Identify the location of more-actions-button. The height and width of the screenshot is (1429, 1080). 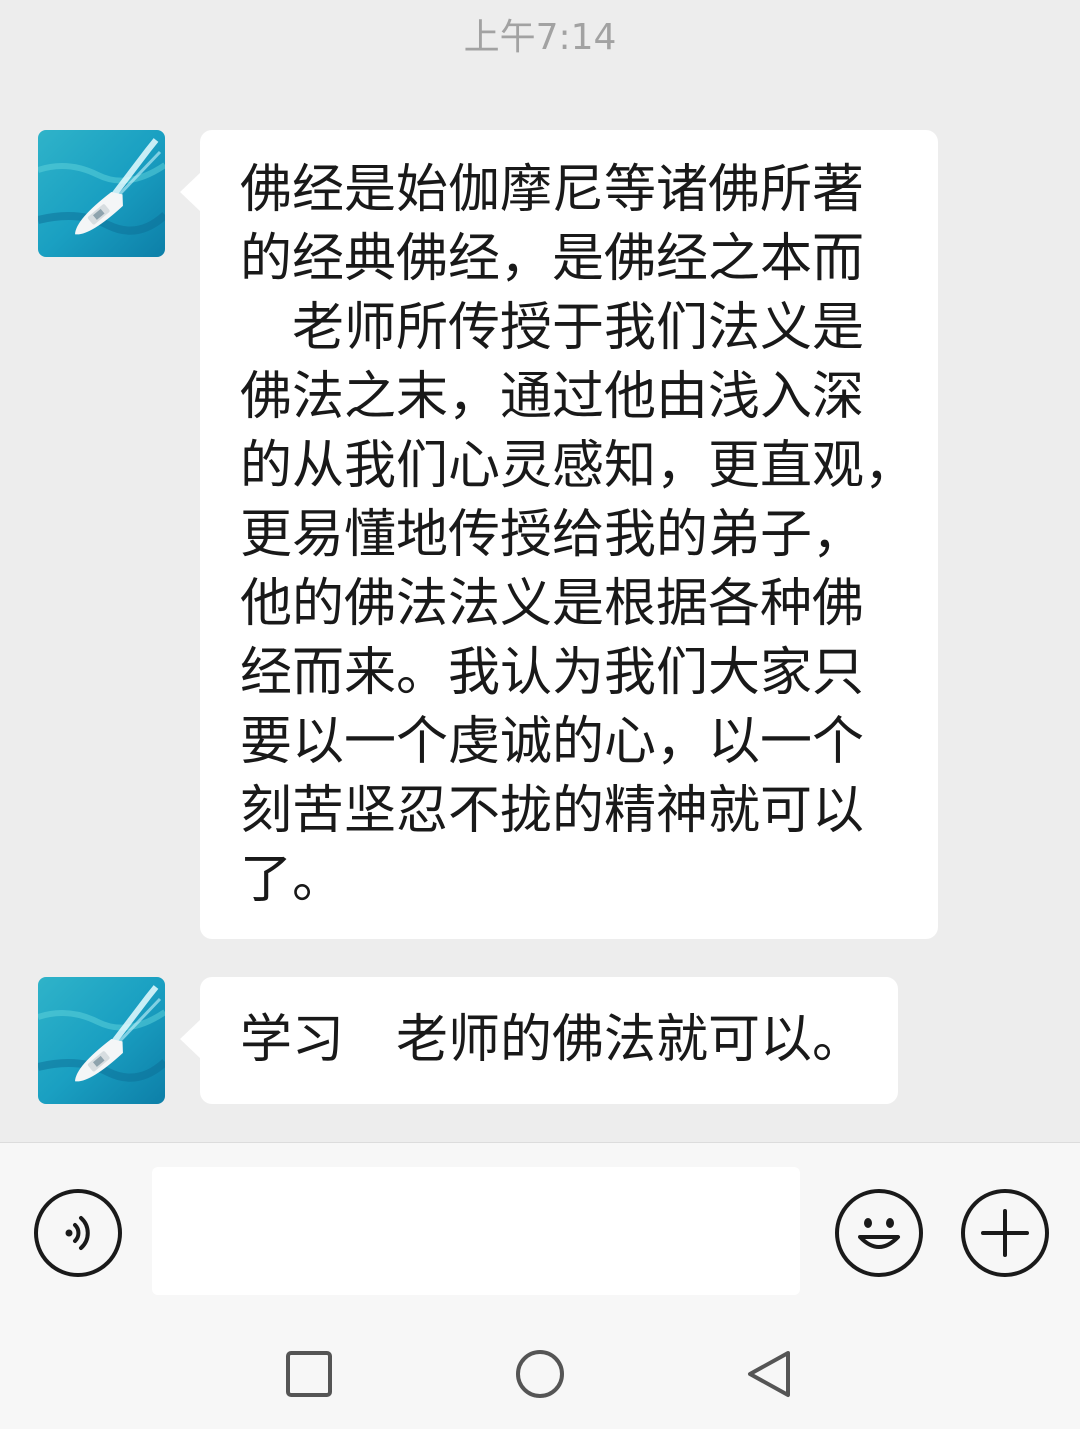
(1005, 1233).